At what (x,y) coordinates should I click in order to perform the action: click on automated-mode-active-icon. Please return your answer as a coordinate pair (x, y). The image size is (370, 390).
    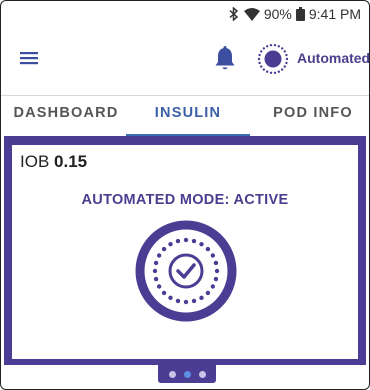
    Looking at the image, I should click on (186, 271).